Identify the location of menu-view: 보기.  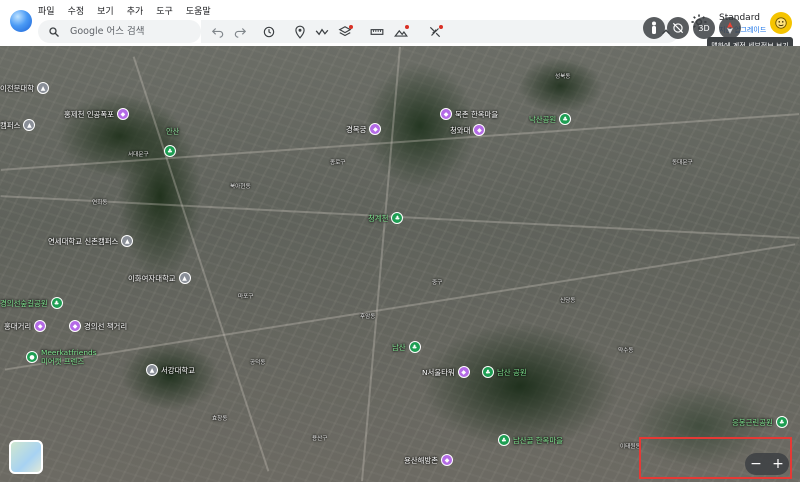
(109, 10).